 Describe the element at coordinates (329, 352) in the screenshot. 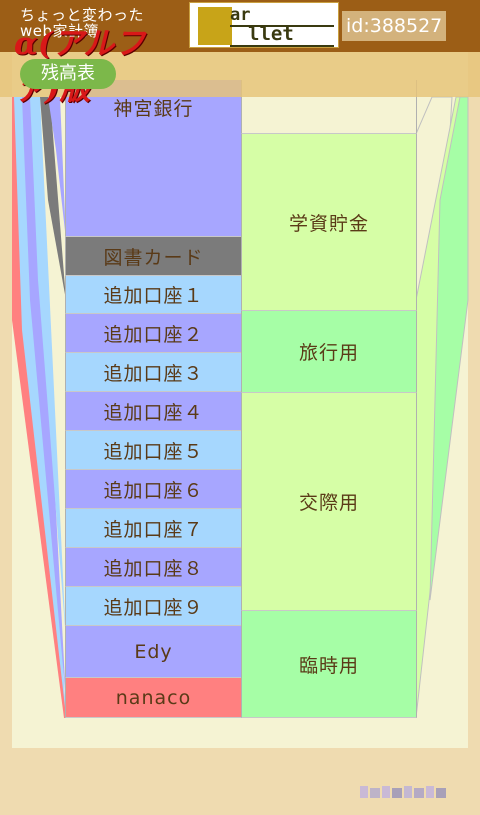

I see `fund-cell-travel: 旅行用` at that location.